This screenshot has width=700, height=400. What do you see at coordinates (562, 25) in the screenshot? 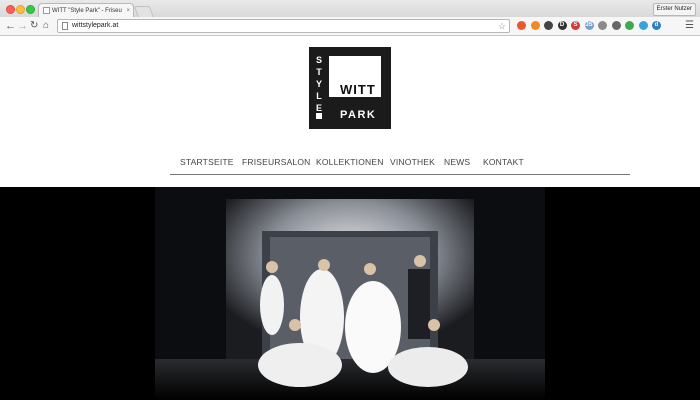
I see `ext-d-badge-icon: D` at bounding box center [562, 25].